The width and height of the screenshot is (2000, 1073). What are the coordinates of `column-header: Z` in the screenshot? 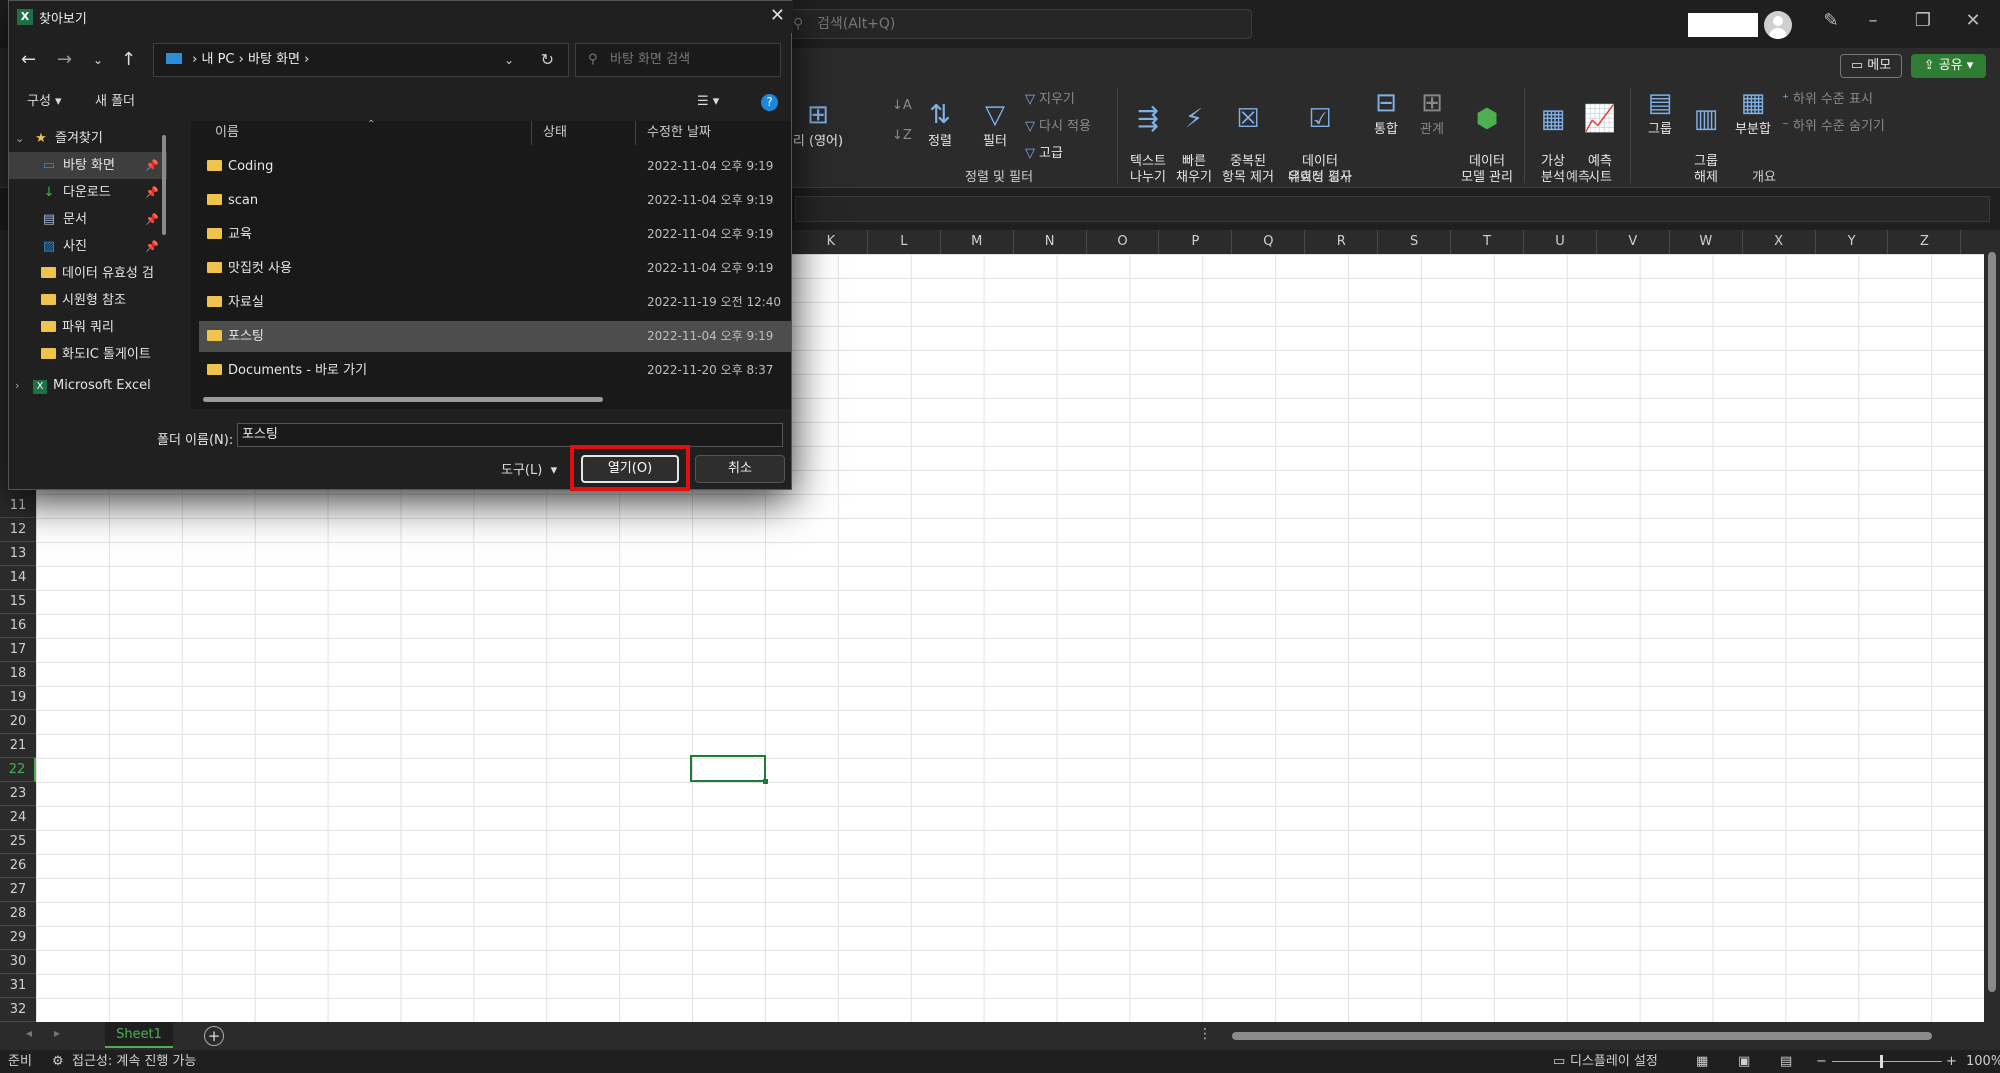 It's located at (1925, 242).